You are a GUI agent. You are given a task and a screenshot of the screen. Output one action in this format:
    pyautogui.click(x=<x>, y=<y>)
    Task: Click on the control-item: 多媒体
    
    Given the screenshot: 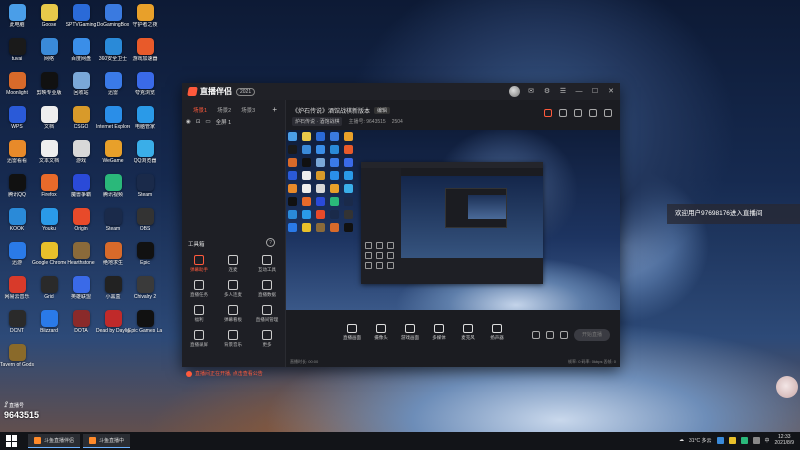 What is the action you would take?
    pyautogui.click(x=439, y=332)
    